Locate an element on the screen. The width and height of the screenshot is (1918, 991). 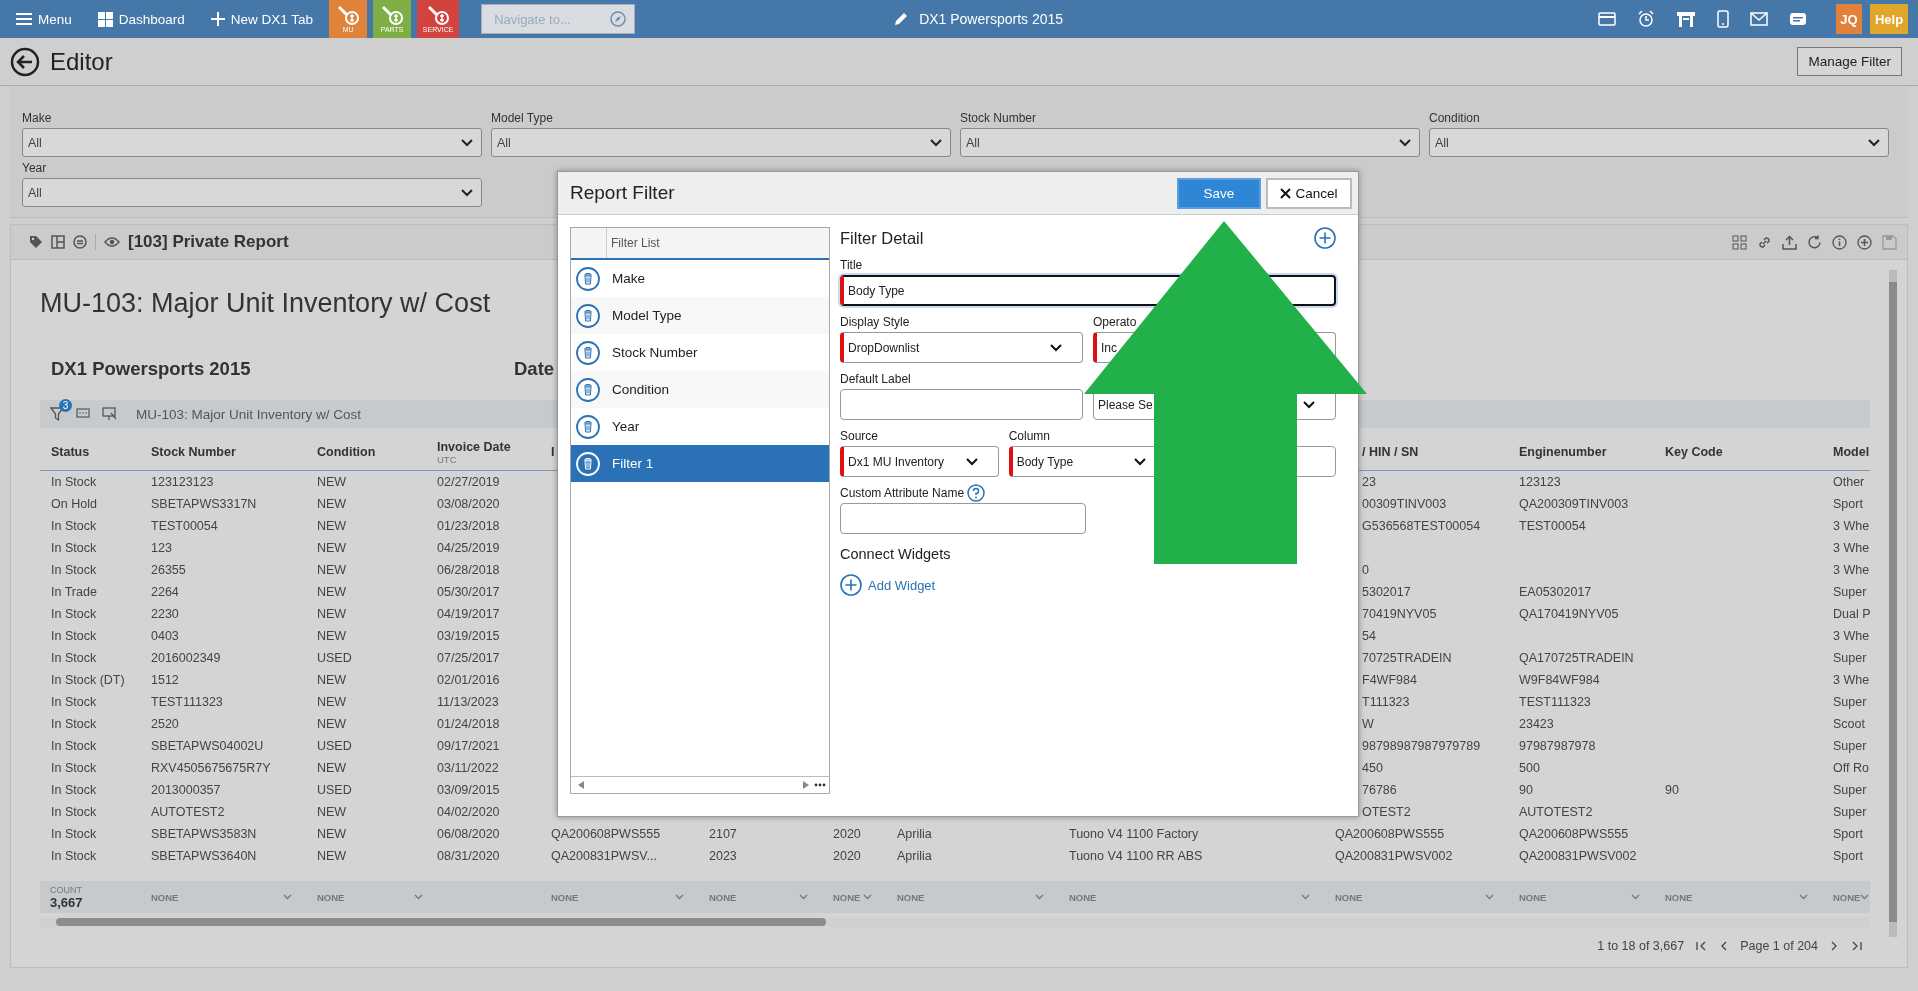
menu-button: Menu is located at coordinates (41, 19).